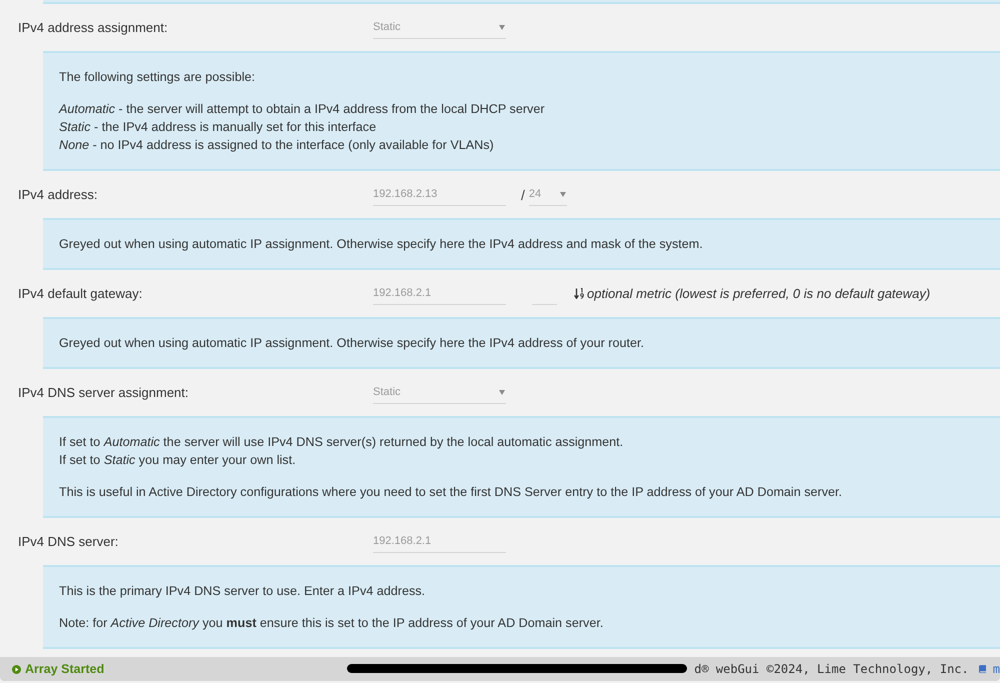 The width and height of the screenshot is (1000, 683). I want to click on metric-hint: optional metric (lowest is preferred, 0 is no default gateway), so click(758, 293).